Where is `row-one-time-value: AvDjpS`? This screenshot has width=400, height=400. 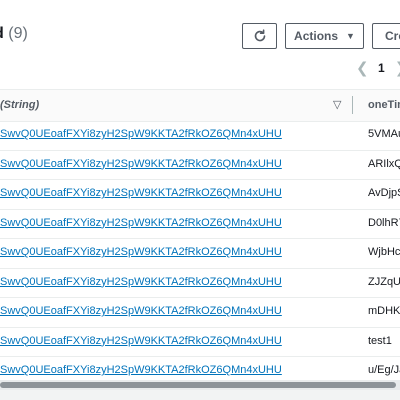 row-one-time-value: AvDjpS is located at coordinates (384, 193).